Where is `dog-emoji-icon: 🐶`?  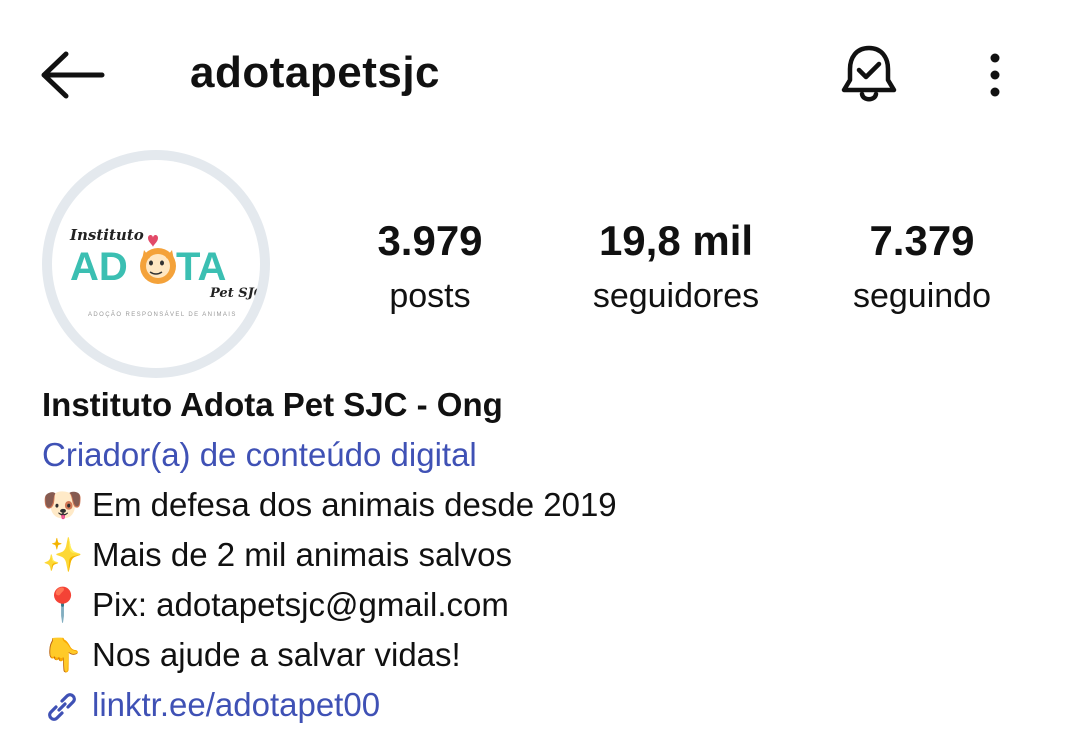 dog-emoji-icon: 🐶 is located at coordinates (63, 504).